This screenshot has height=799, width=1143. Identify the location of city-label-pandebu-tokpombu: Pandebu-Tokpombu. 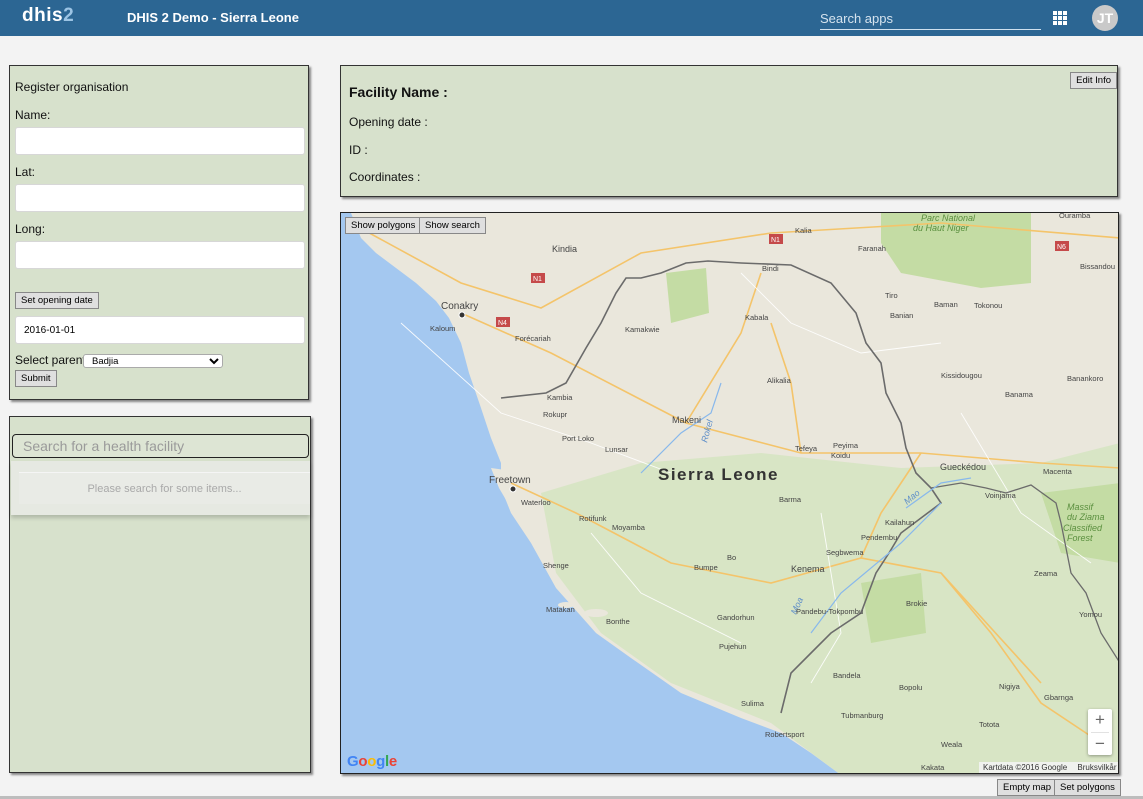
(829, 611).